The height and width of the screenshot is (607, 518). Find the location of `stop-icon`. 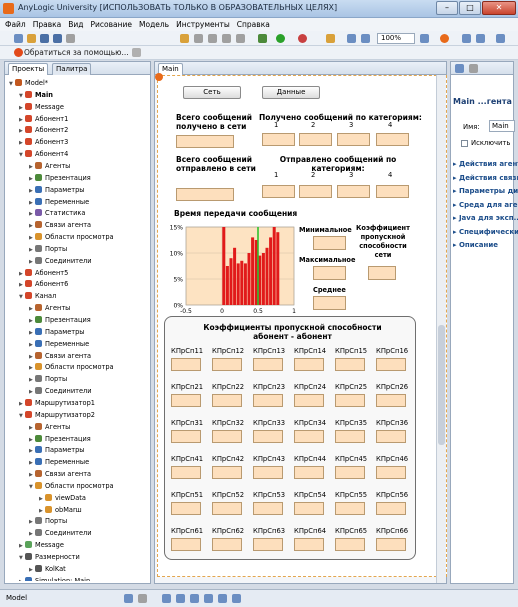

stop-icon is located at coordinates (302, 38).